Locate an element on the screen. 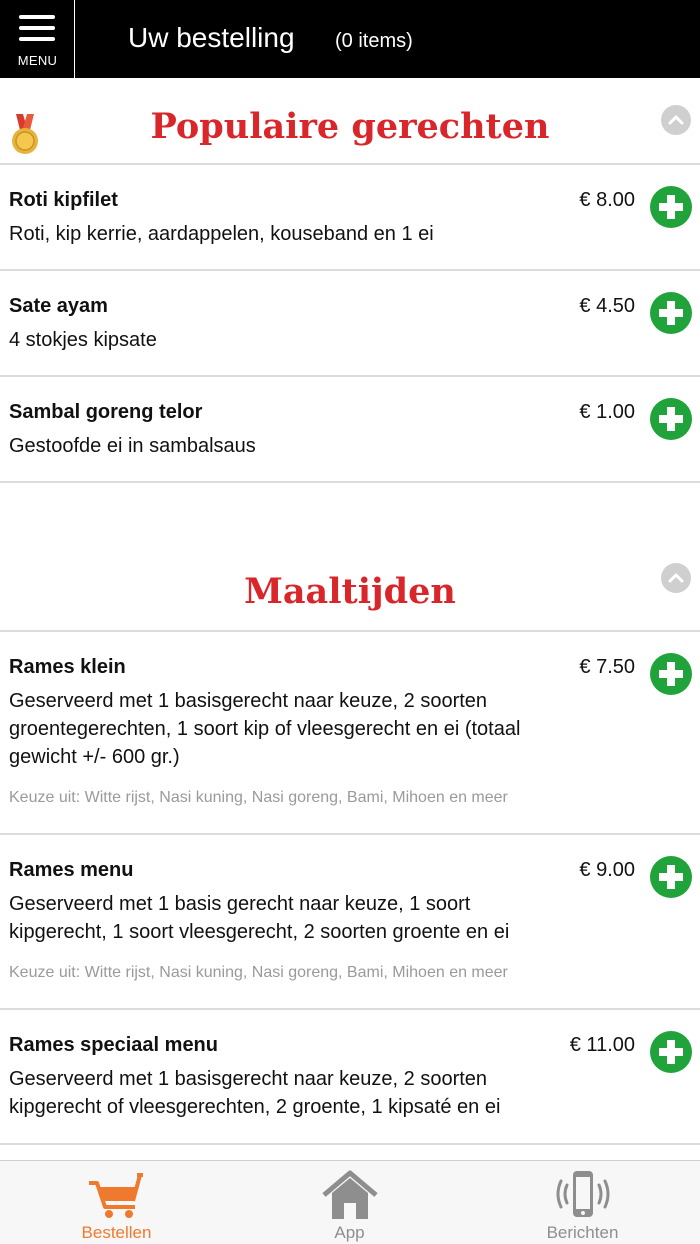 The image size is (700, 1244). home-icon is located at coordinates (349, 1194).